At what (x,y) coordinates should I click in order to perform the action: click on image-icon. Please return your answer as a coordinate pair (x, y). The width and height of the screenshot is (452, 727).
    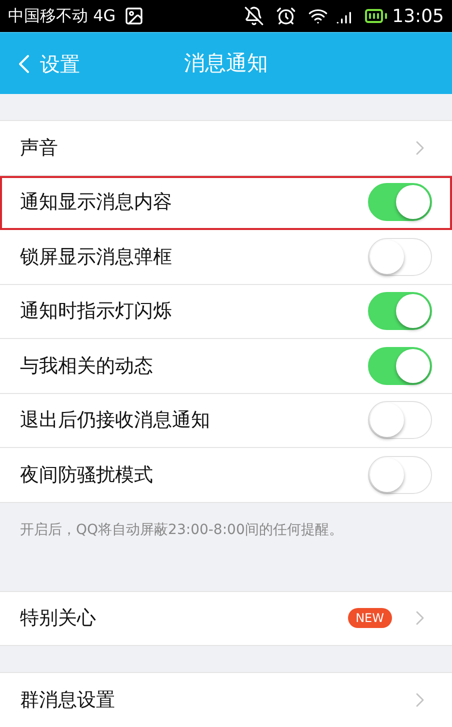
    Looking at the image, I should click on (134, 16).